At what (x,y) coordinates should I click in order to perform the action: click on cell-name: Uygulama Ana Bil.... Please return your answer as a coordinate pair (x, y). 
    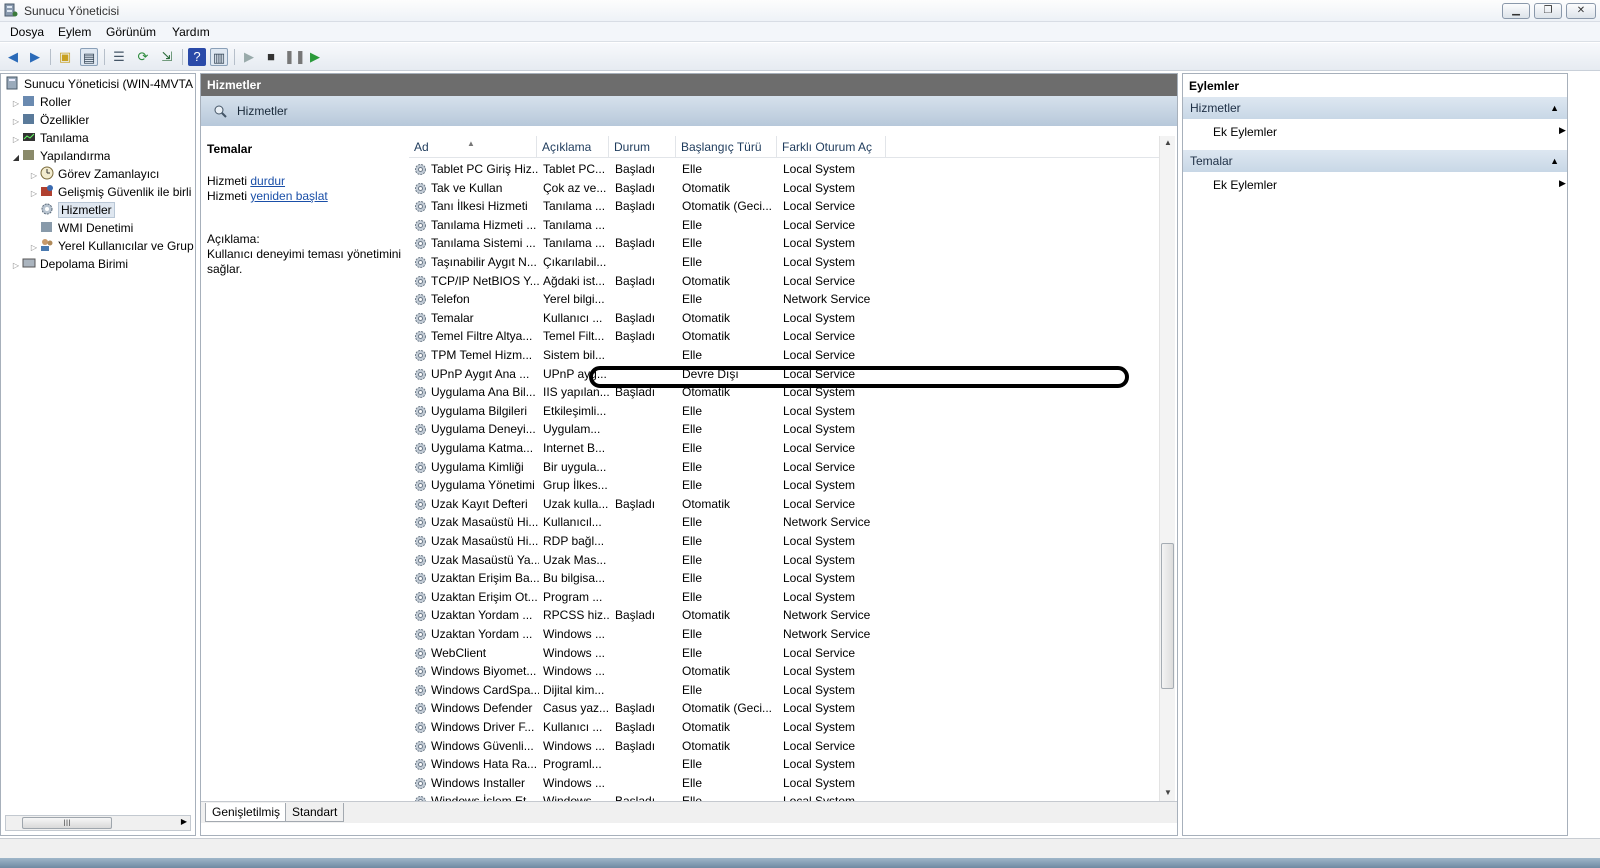
    Looking at the image, I should click on (483, 392).